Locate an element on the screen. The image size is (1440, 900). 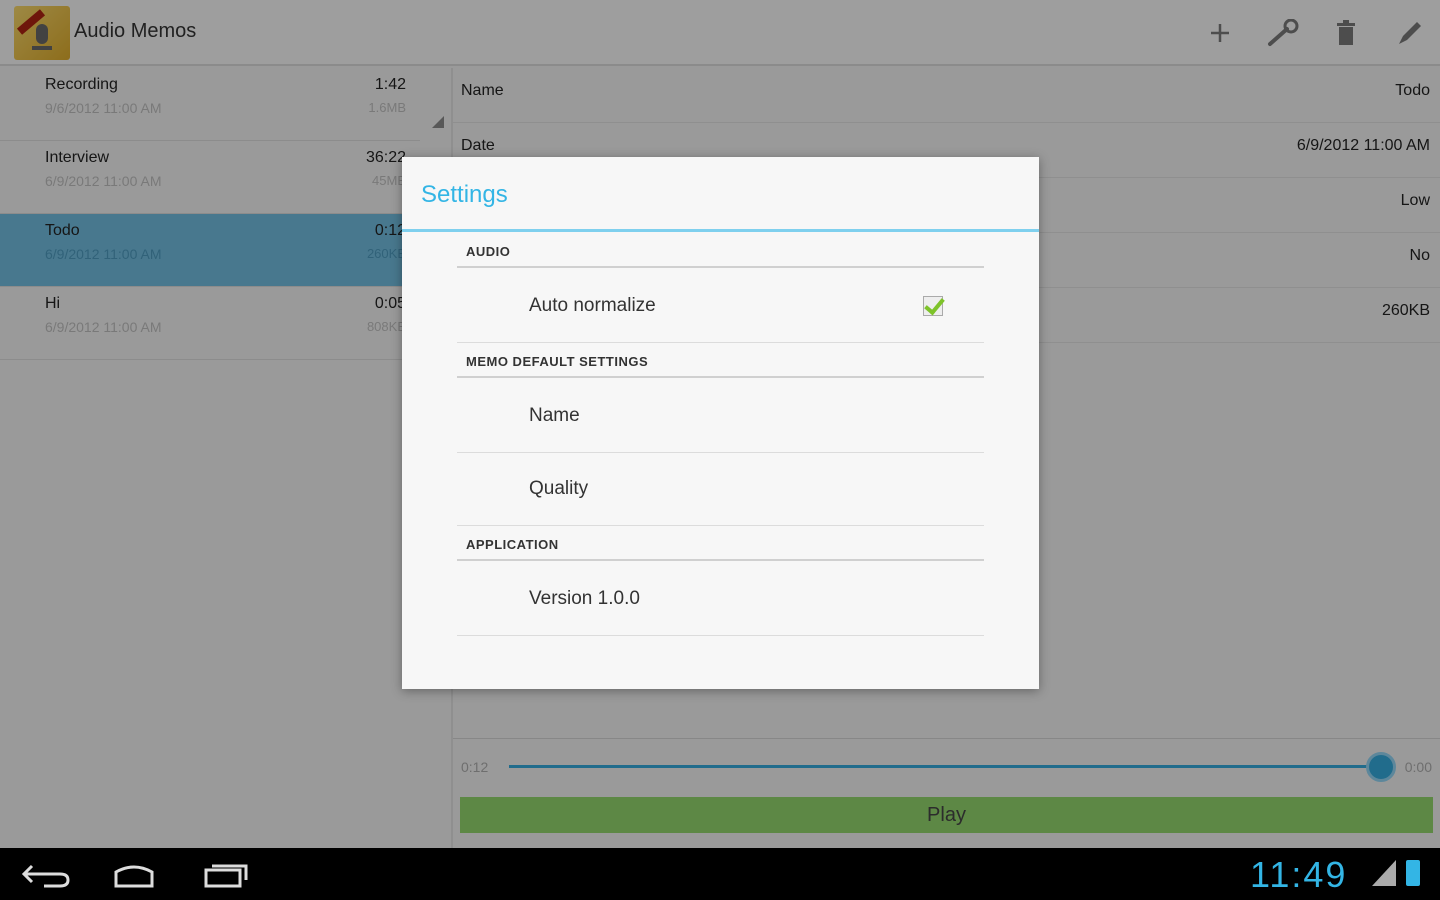
back-button is located at coordinates (46, 874).